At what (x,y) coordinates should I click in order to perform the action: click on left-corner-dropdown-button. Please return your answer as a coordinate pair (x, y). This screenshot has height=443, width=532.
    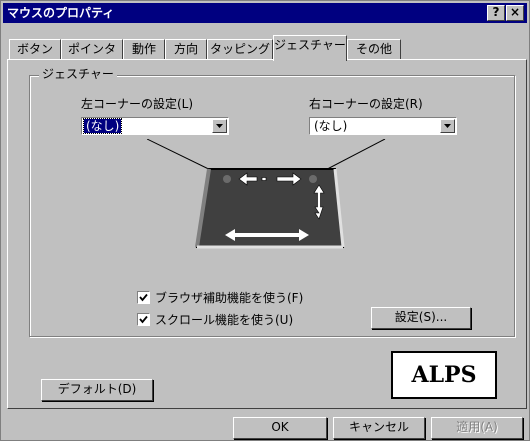
    Looking at the image, I should click on (219, 126).